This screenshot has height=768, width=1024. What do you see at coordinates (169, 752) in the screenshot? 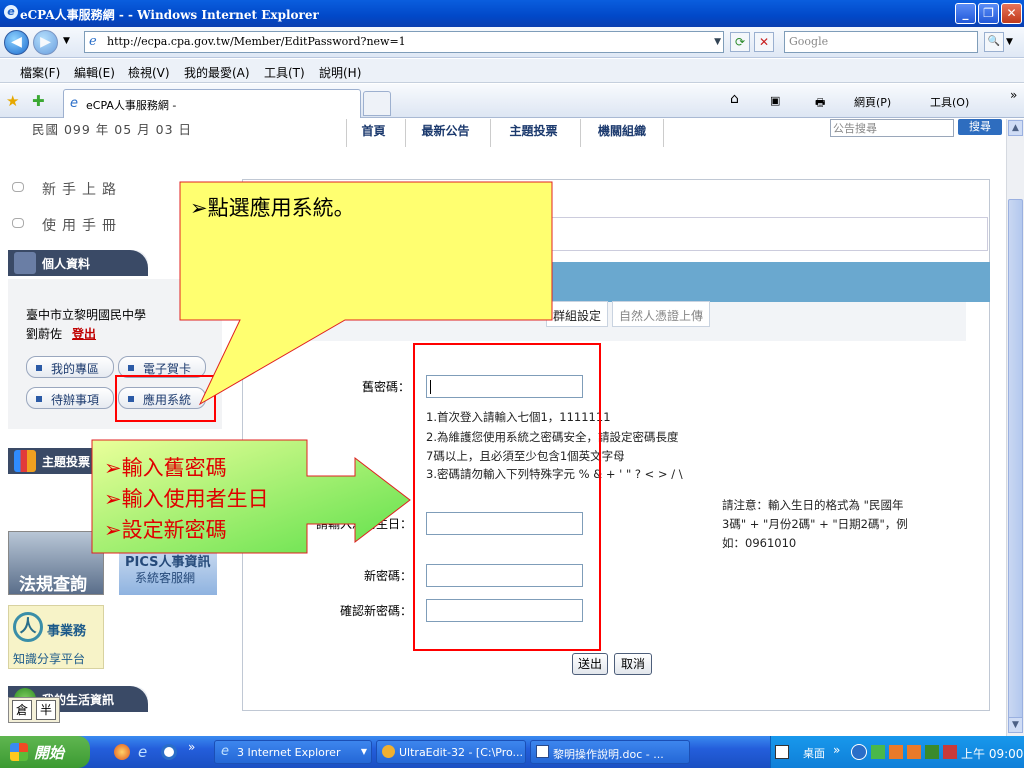
I see `quicklaunch-app-icon` at bounding box center [169, 752].